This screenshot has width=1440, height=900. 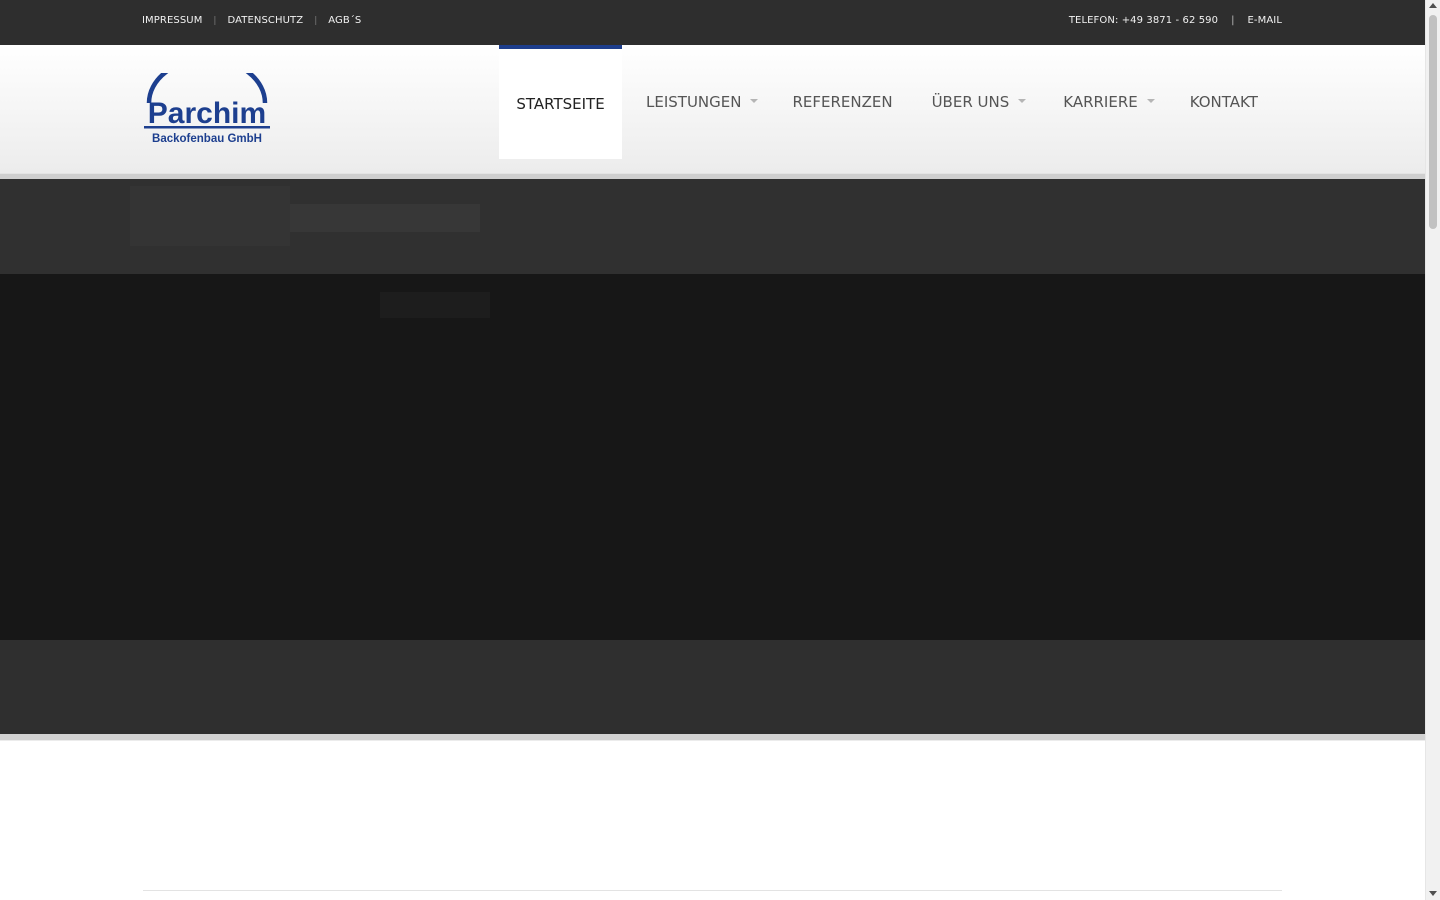 I want to click on nav-item-ueber-uns: ÜBER UNS, so click(x=979, y=102).